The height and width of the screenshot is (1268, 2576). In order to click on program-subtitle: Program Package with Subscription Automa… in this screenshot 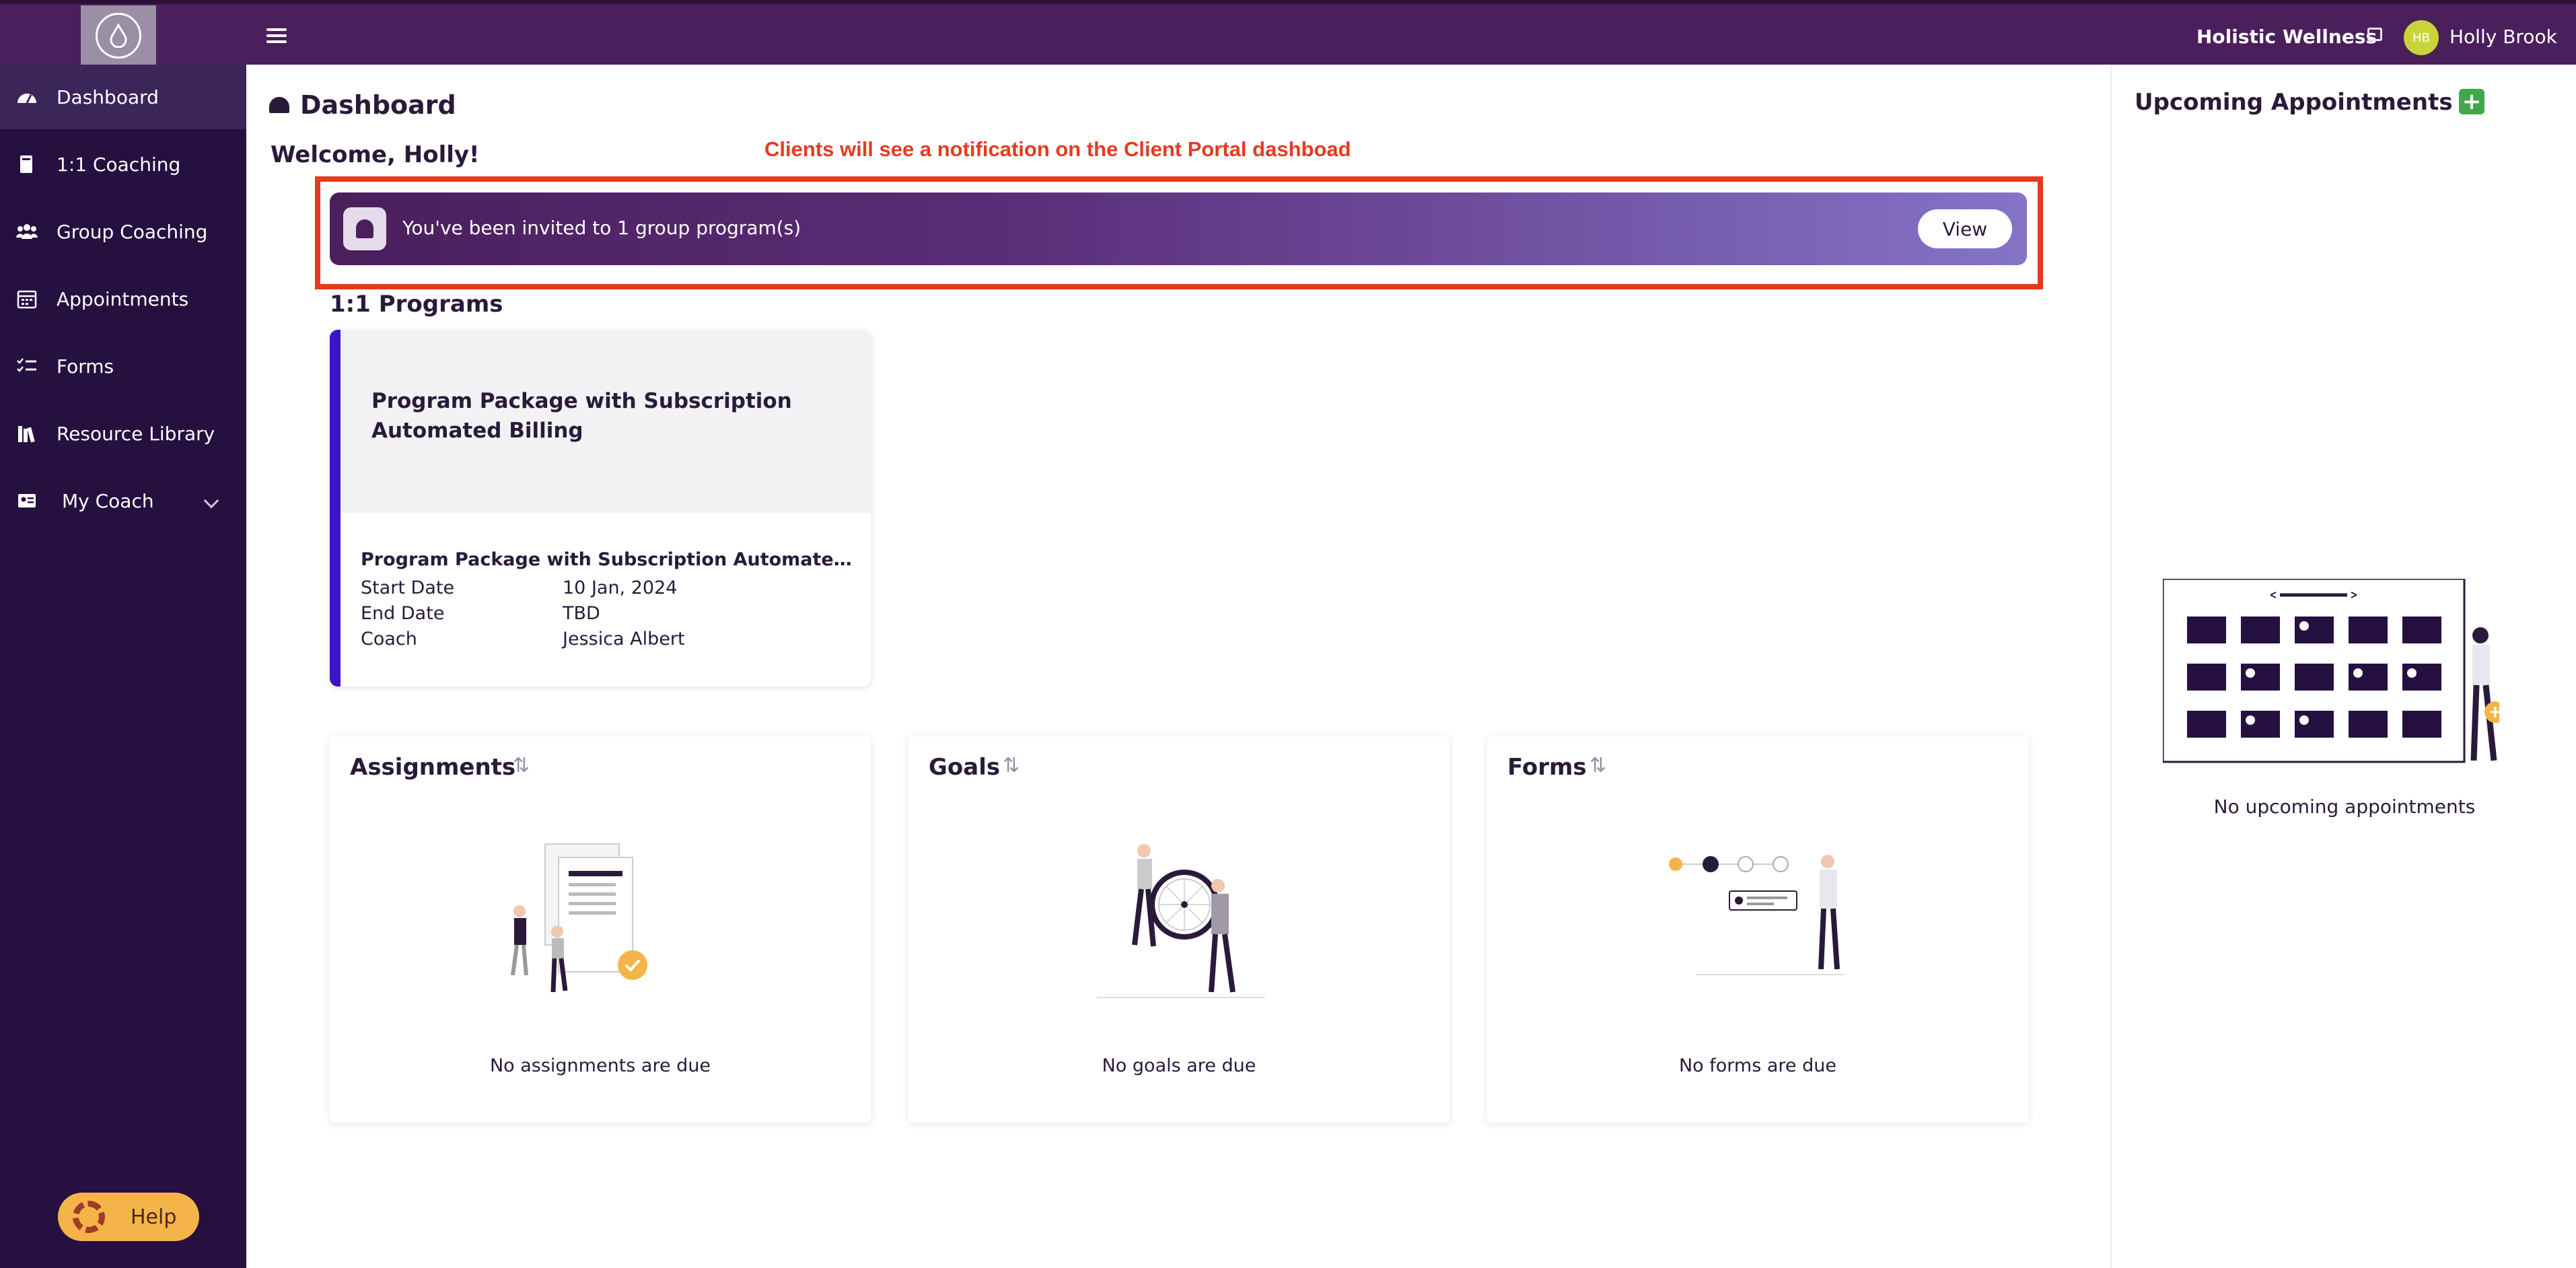, I will do `click(606, 559)`.